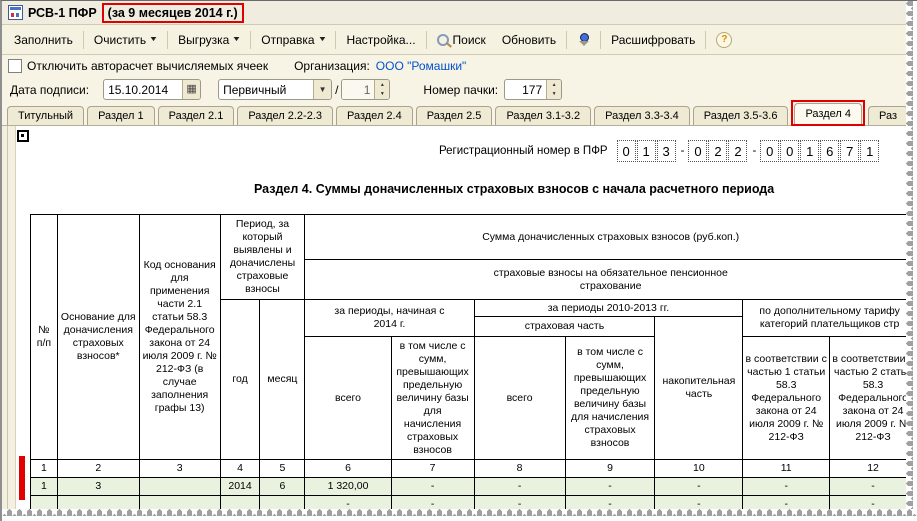  I want to click on clear-button: Очистить ▼, so click(125, 40).